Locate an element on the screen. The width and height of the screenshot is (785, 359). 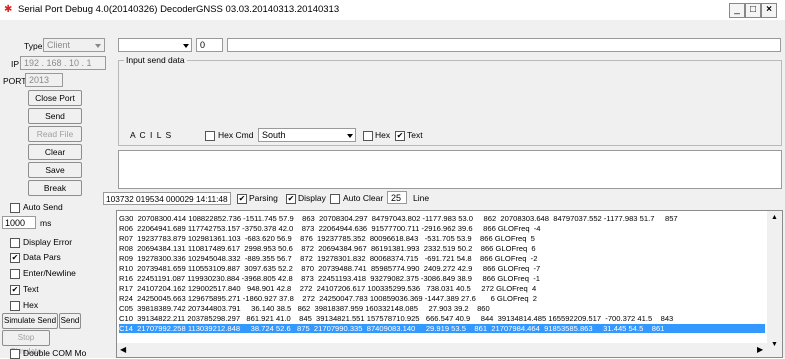
auto-clear-value: 25 is located at coordinates (396, 198).